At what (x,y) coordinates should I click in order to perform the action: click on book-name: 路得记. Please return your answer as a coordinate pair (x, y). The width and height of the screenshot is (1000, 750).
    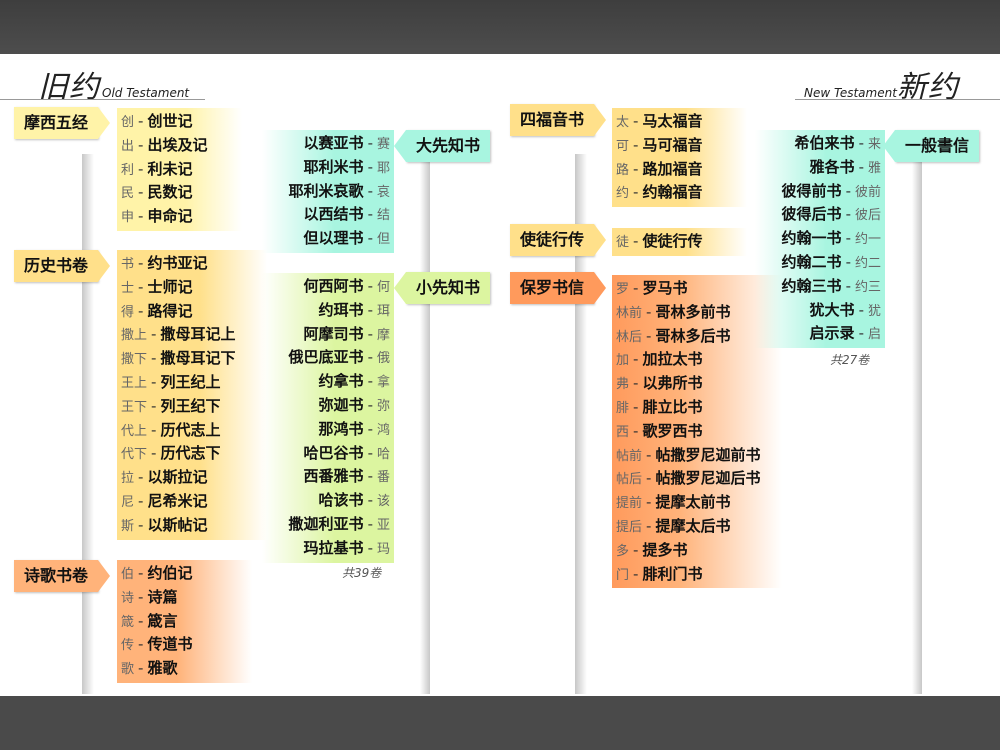
    Looking at the image, I should click on (170, 310).